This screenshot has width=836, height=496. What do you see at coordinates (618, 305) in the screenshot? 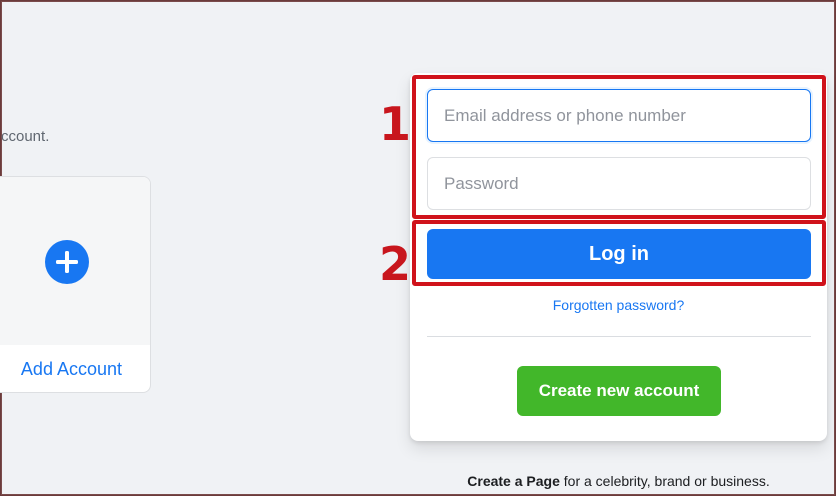
I see `forgot-password-link: Forgotten password?` at bounding box center [618, 305].